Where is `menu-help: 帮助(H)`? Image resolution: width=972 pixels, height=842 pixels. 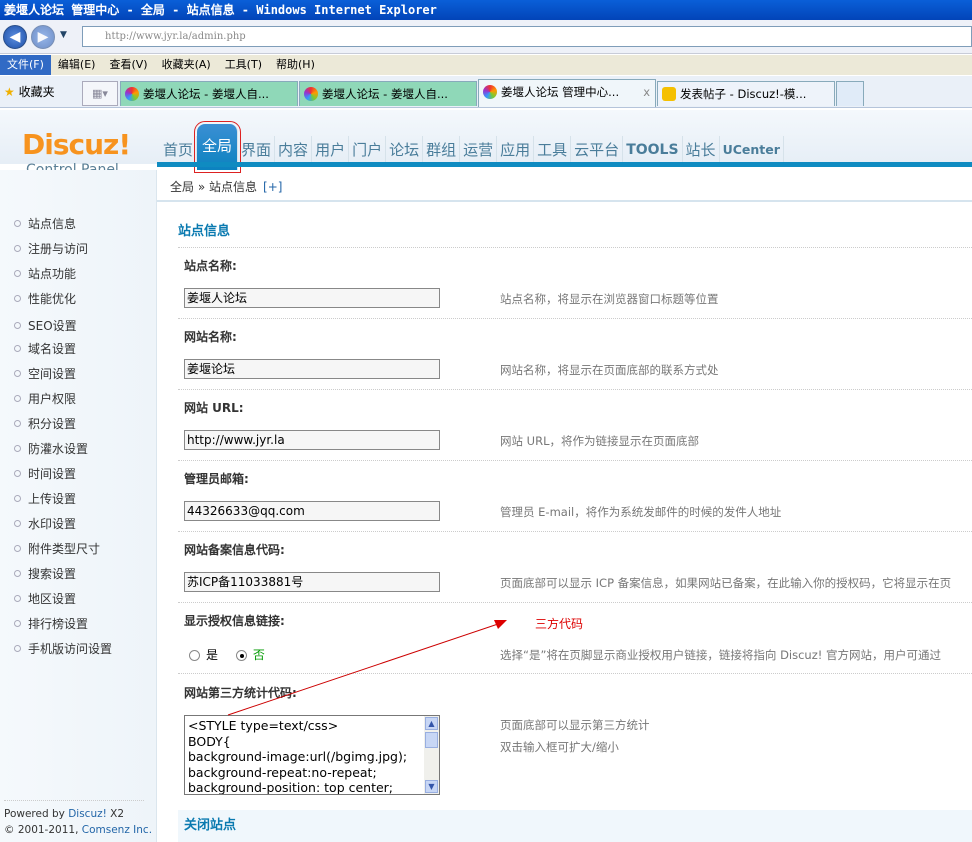
menu-help: 帮助(H) is located at coordinates (295, 65).